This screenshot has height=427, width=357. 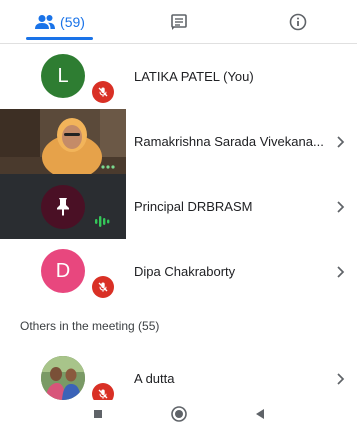 What do you see at coordinates (63, 378) in the screenshot?
I see `avatar-photo` at bounding box center [63, 378].